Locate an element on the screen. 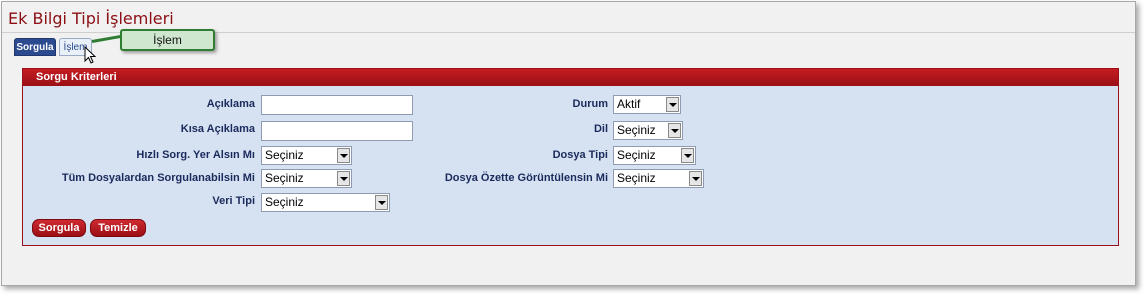  tooltip: İşlem is located at coordinates (167, 40).